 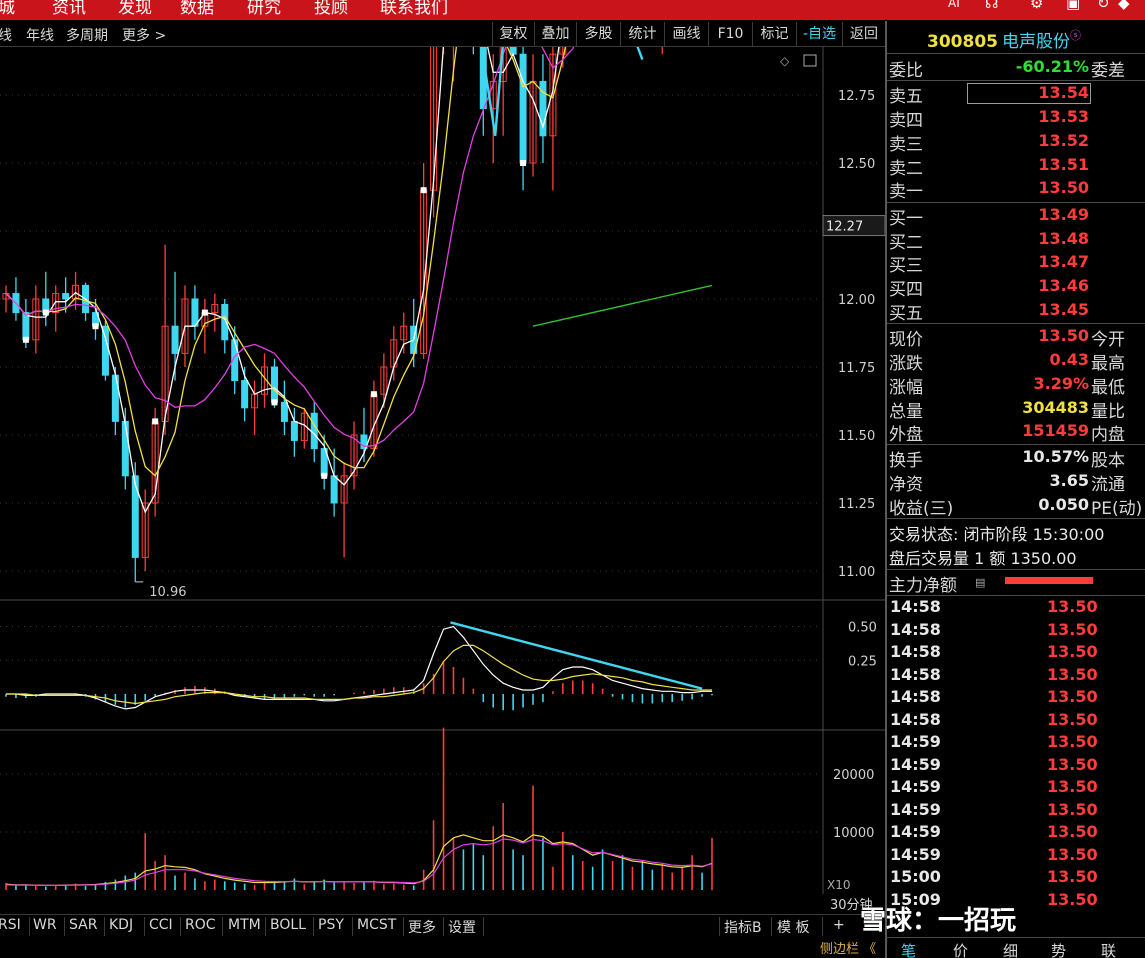 What do you see at coordinates (960, 949) in the screenshot?
I see `tab-price: 价` at bounding box center [960, 949].